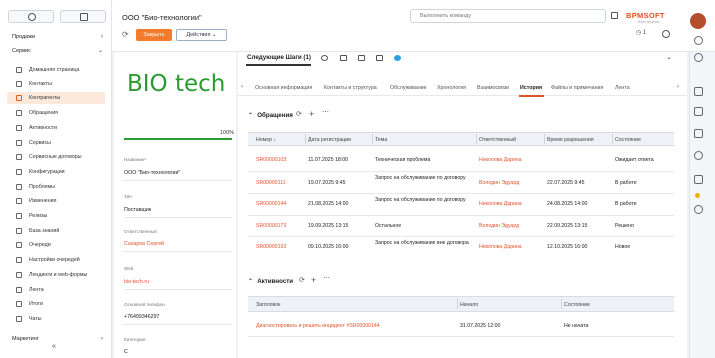 The width and height of the screenshot is (715, 358). Describe the element at coordinates (497, 140) in the screenshot. I see `column-owner: Ответственный` at that location.